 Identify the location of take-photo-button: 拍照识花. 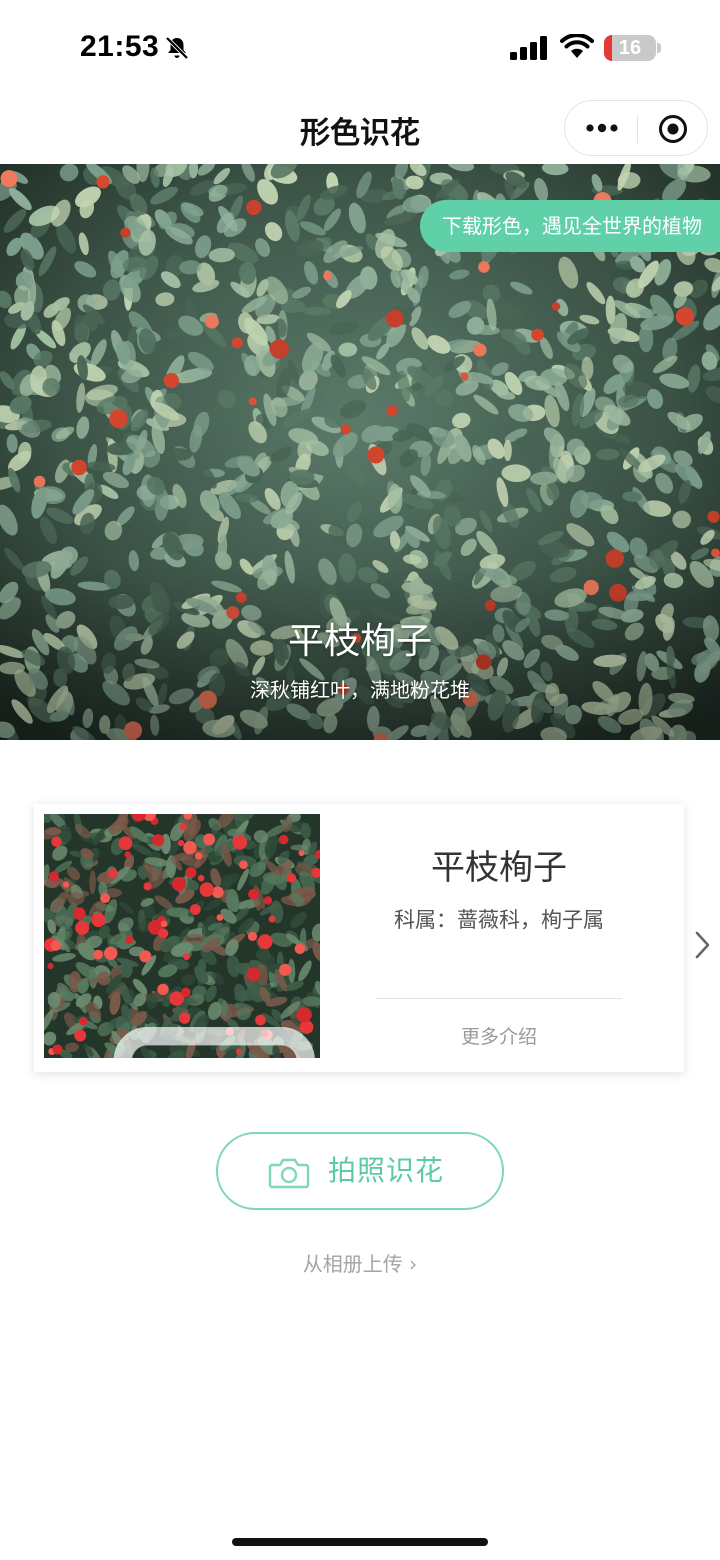
(360, 1171).